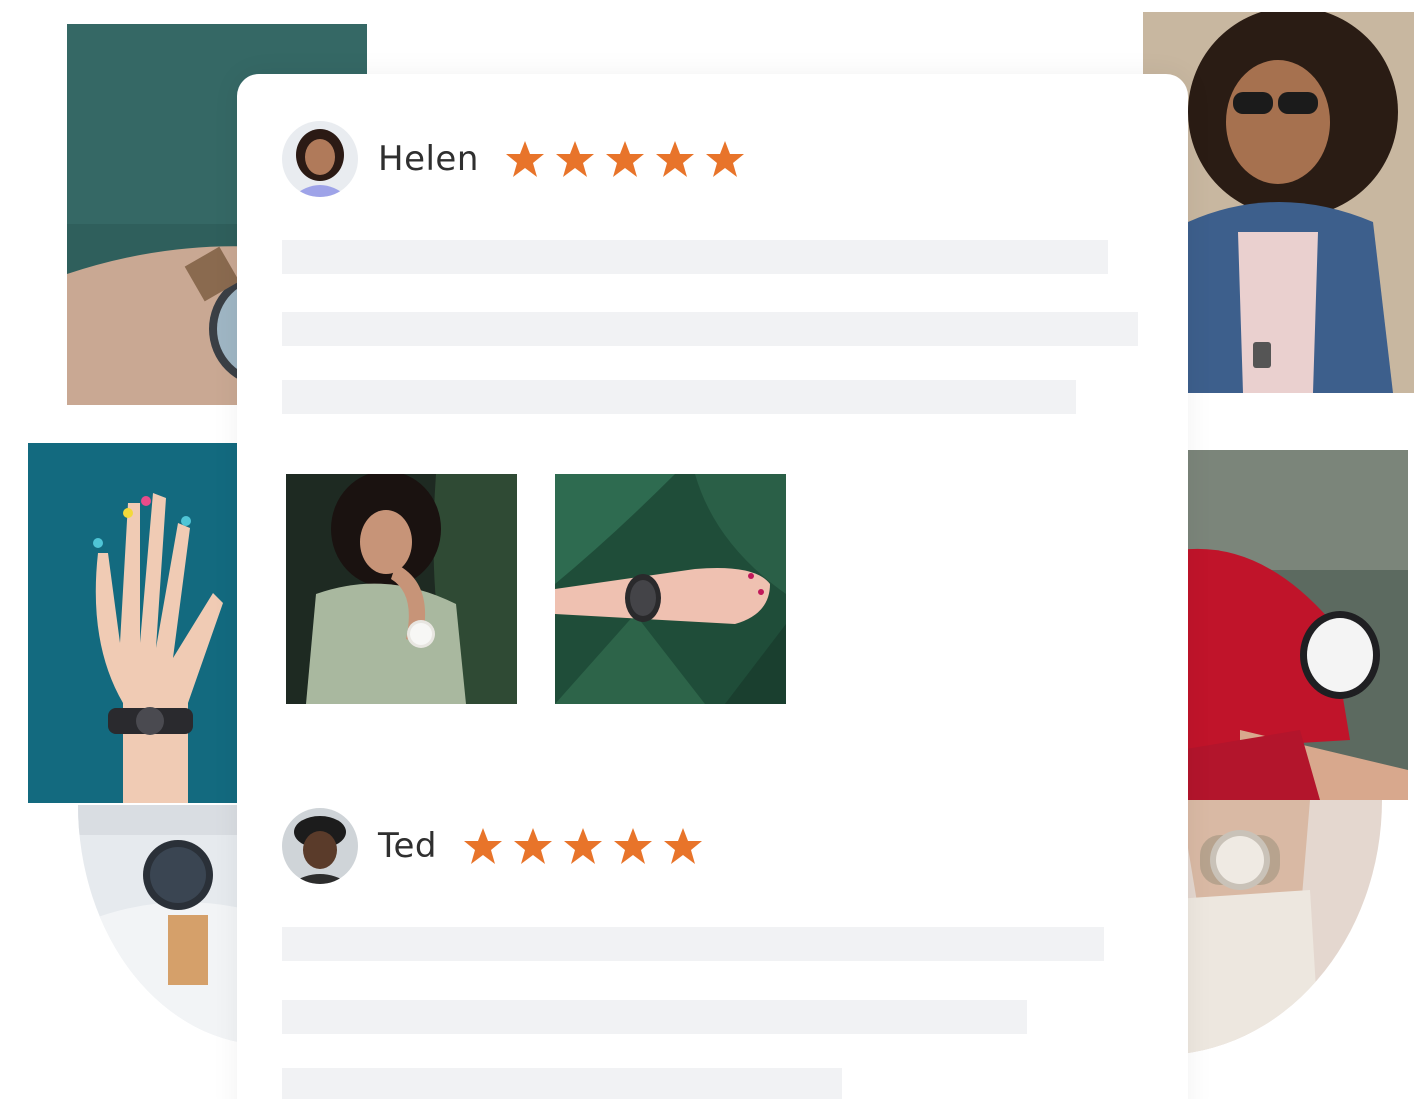 Image resolution: width=1414 pixels, height=1099 pixels. I want to click on review-header: Ted, so click(492, 846).